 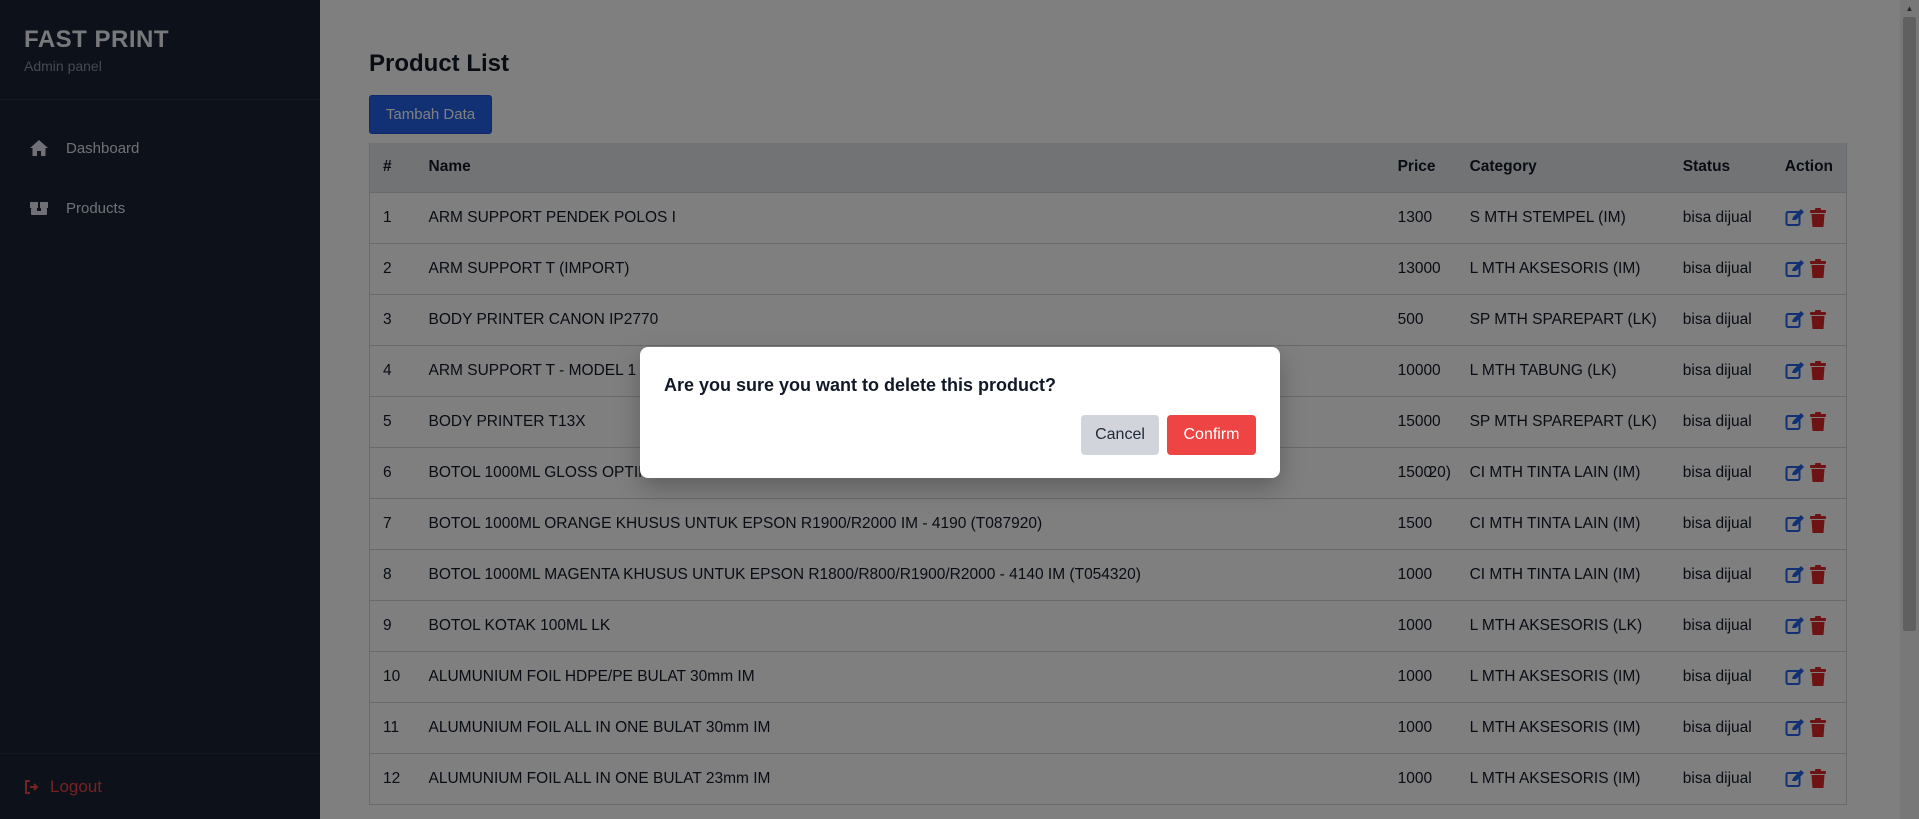 What do you see at coordinates (1120, 435) in the screenshot?
I see `cancel-button: Cancel` at bounding box center [1120, 435].